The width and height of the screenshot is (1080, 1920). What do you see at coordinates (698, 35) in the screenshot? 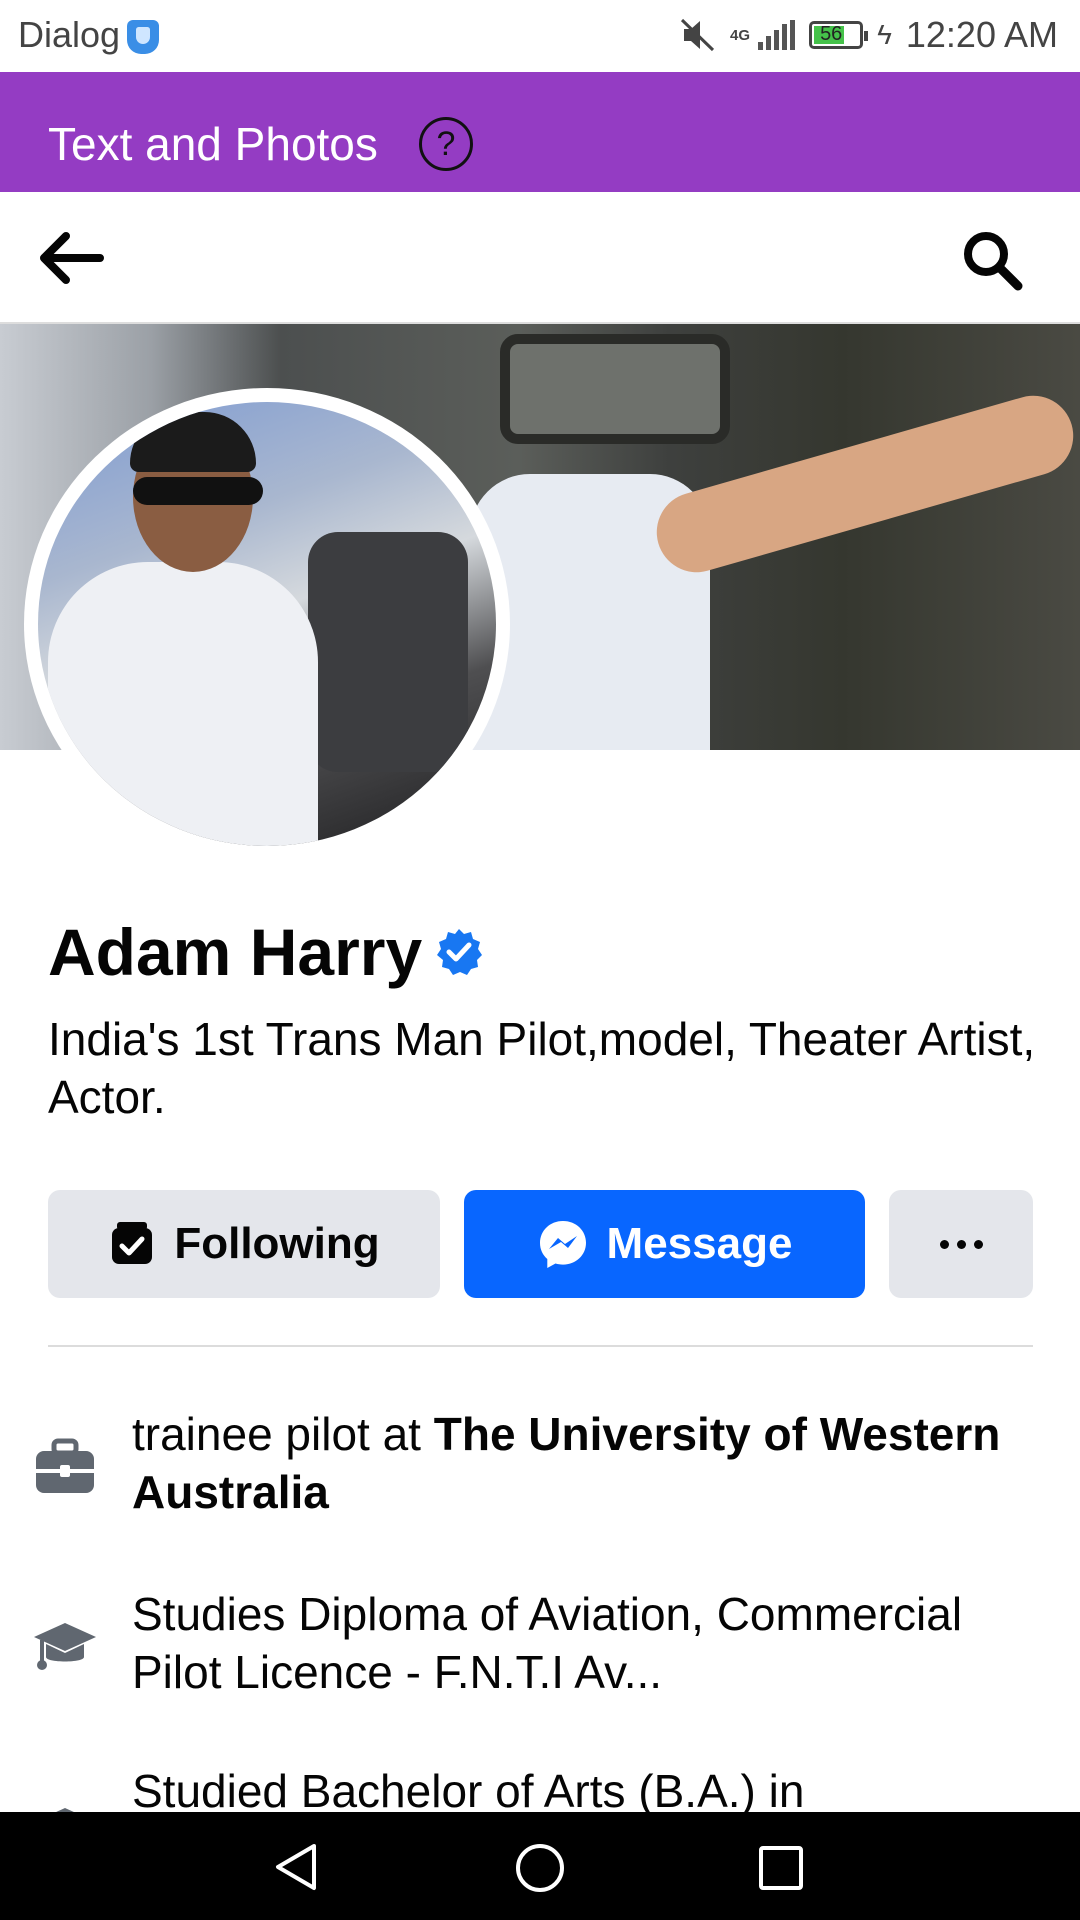
I see `mute-icon` at bounding box center [698, 35].